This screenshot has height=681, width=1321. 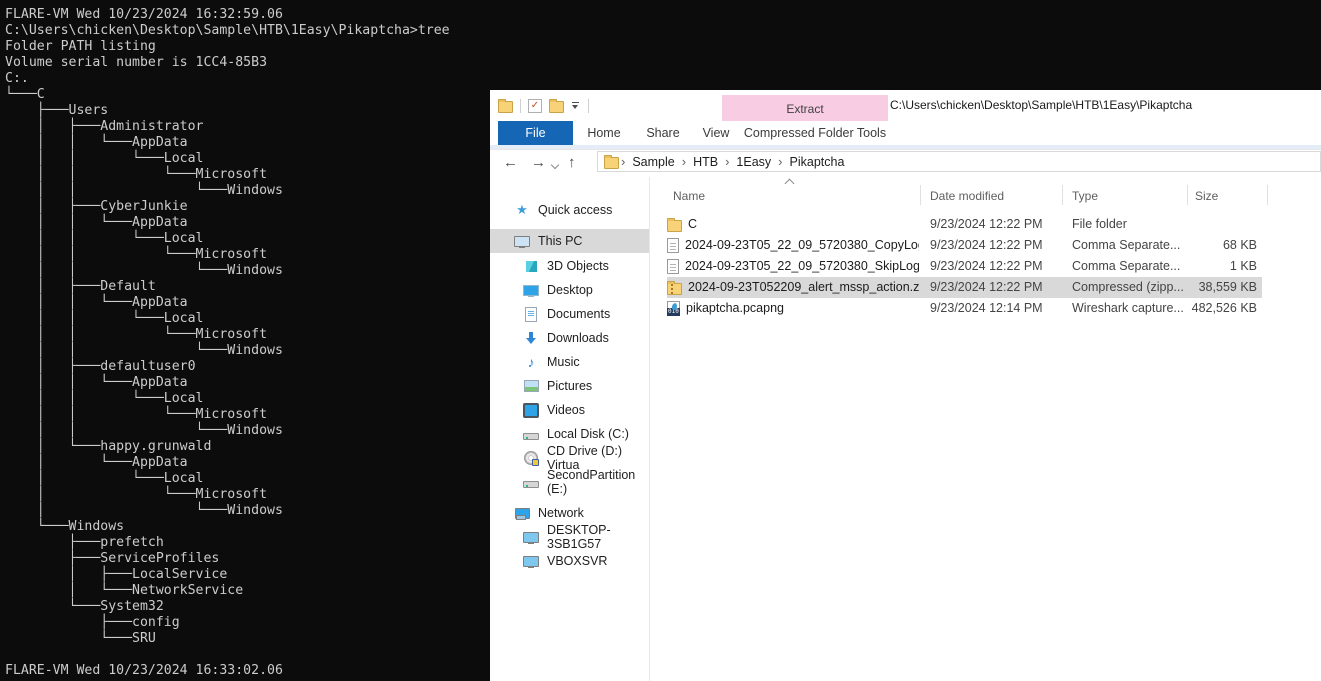 What do you see at coordinates (985, 224) in the screenshot?
I see `file-row-c-folder: C 9/23/2024 12:22 PM File folder` at bounding box center [985, 224].